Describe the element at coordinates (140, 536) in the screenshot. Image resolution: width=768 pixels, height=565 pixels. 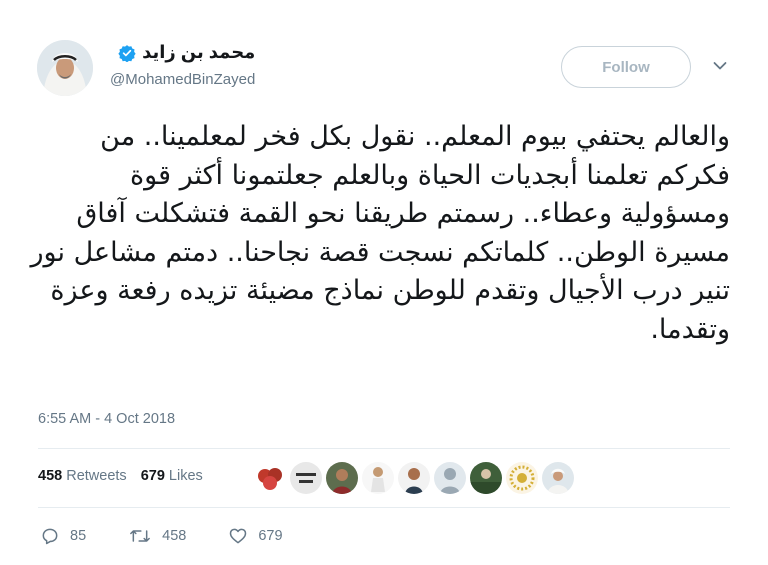
I see `retweet-icon` at that location.